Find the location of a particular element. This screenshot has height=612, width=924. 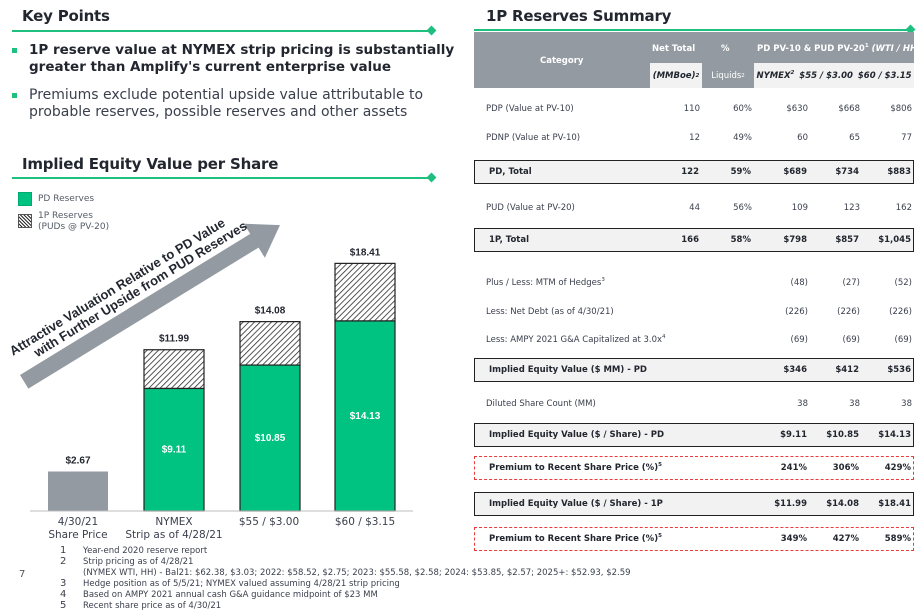

header-mmboe: (MMBoe) is located at coordinates (674, 75).